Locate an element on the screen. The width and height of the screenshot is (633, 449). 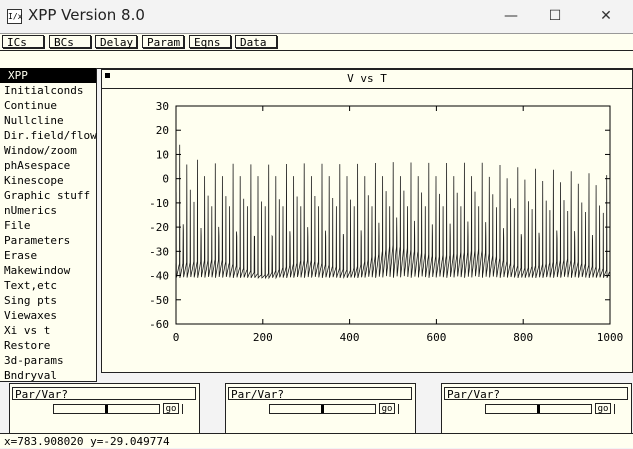
menu-item-xpp: XPP is located at coordinates (48, 75).